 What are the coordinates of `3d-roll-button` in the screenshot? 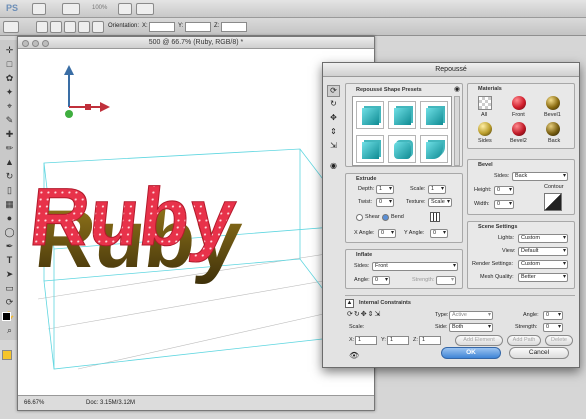 It's located at (56, 27).